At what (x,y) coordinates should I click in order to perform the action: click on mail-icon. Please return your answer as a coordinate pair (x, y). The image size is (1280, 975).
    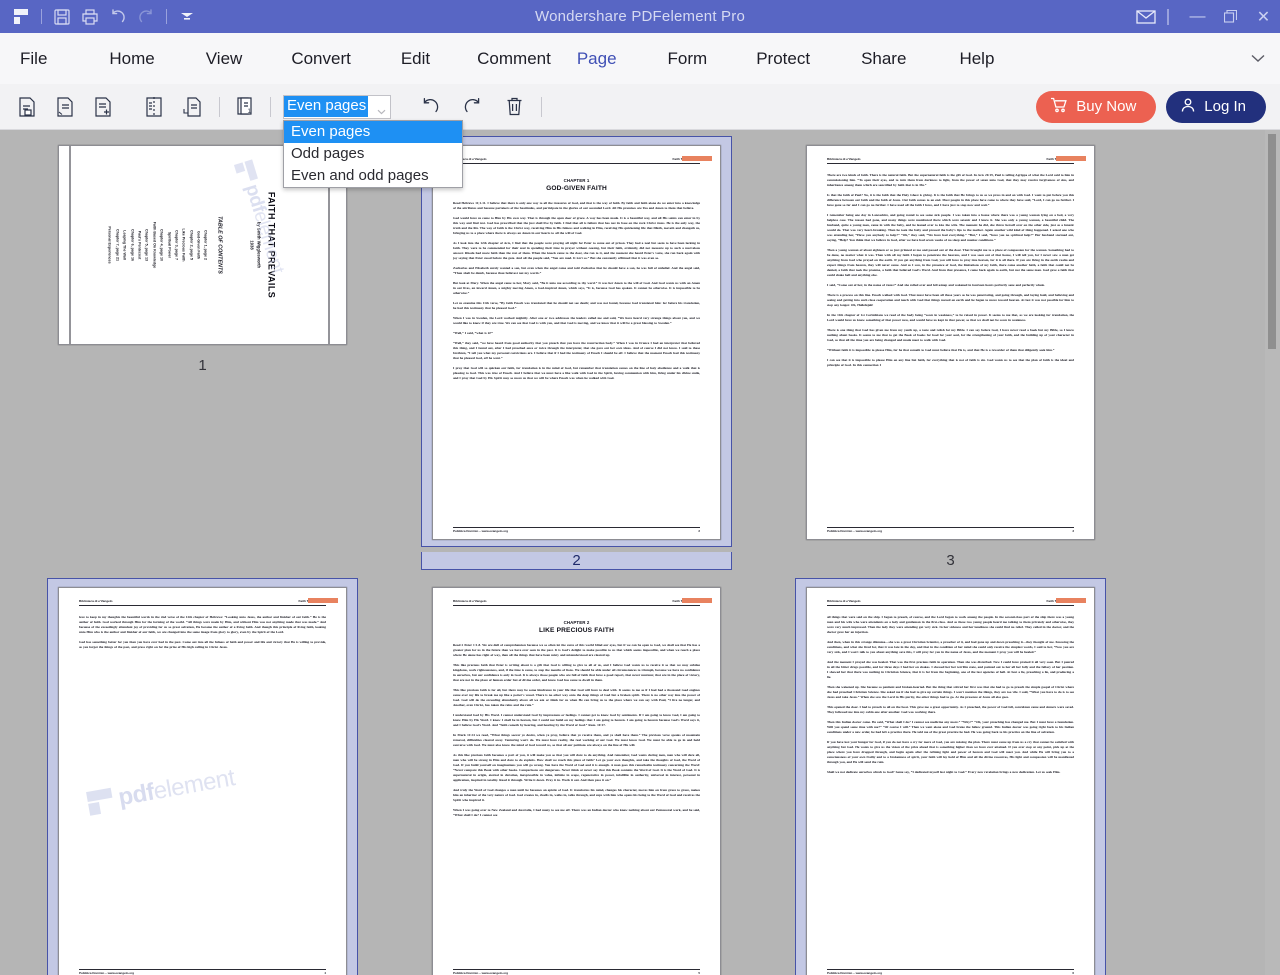
    Looking at the image, I should click on (1146, 16).